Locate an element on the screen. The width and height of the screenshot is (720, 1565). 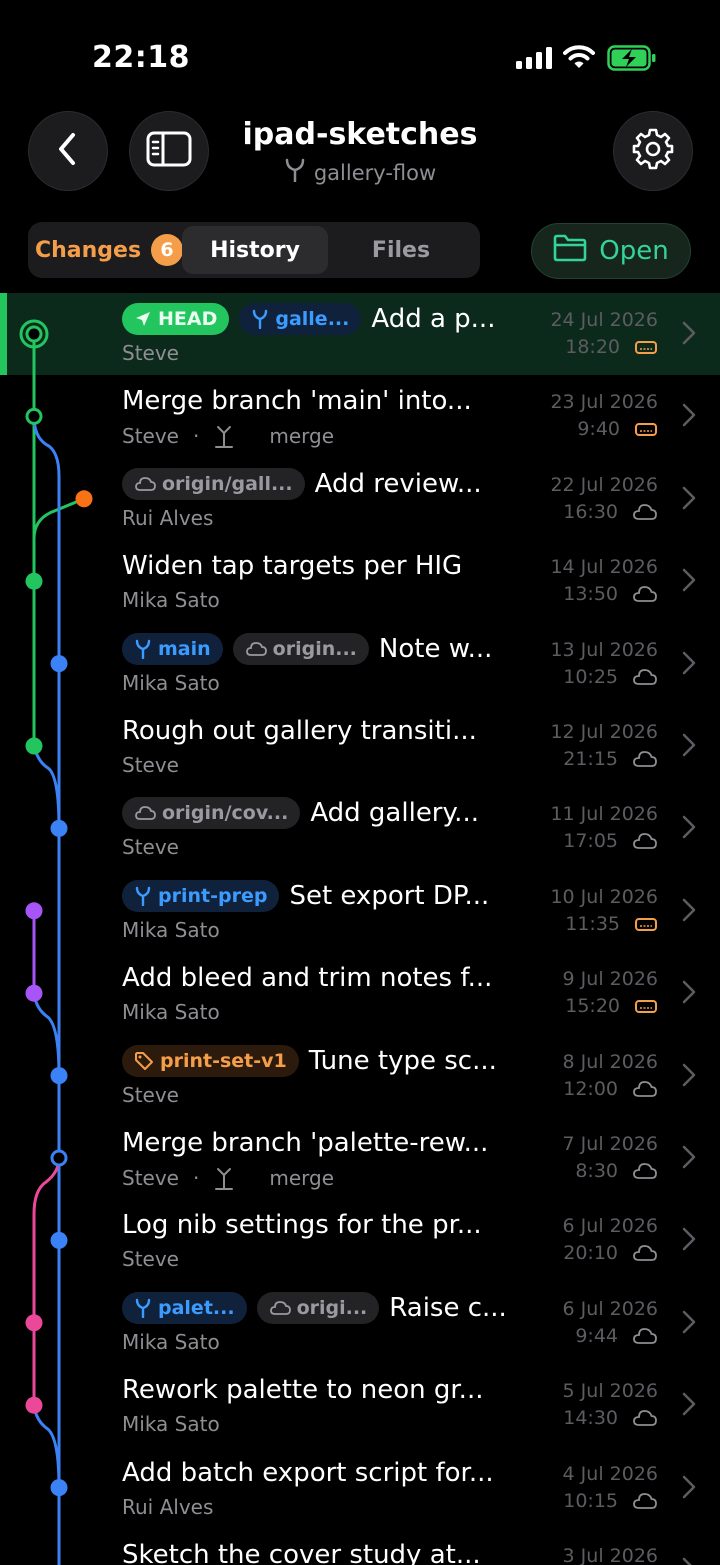
commit-time-line: 9:44 is located at coordinates (616, 1336).